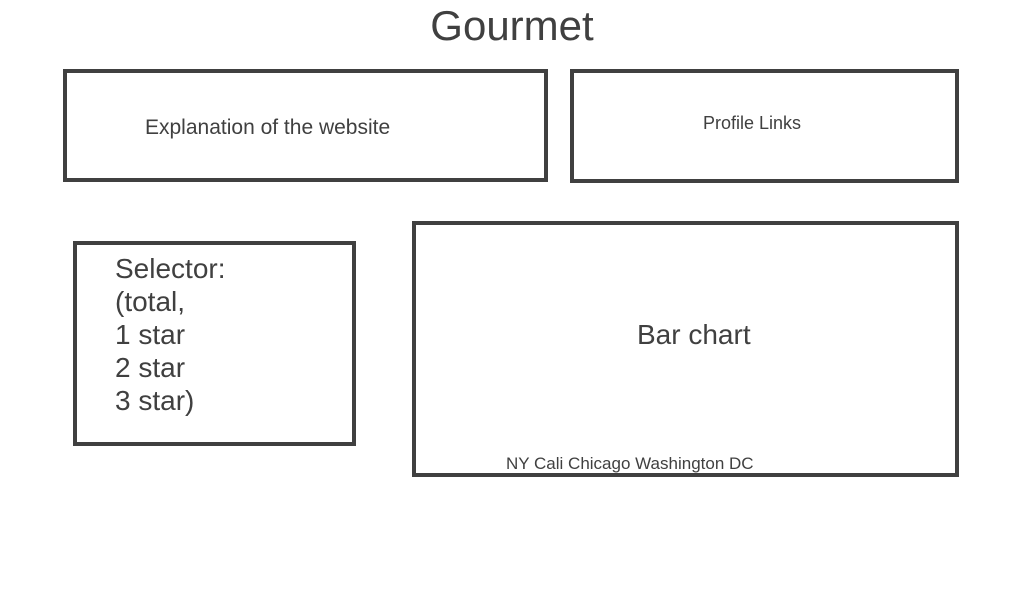 Image resolution: width=1024 pixels, height=600 pixels. Describe the element at coordinates (752, 123) in the screenshot. I see `profile-links-text: Profile Links` at that location.